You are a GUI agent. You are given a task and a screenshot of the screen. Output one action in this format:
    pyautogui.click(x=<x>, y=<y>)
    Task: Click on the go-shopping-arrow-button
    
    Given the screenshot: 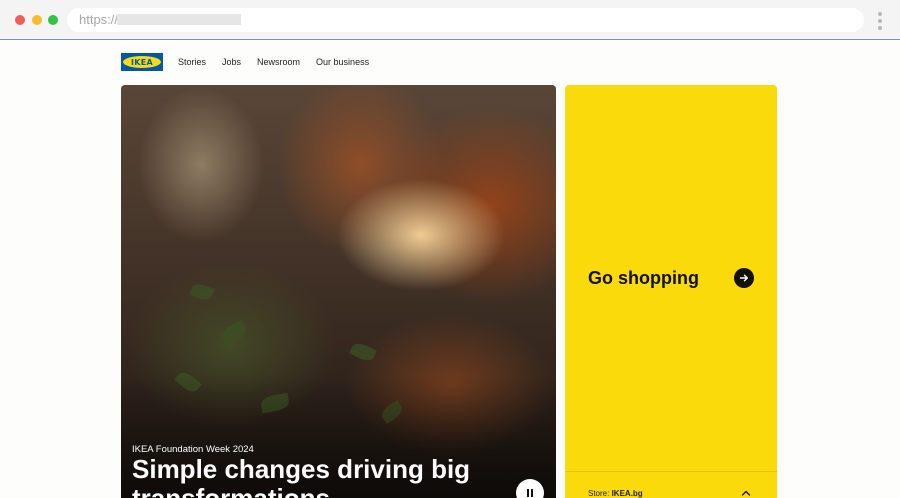 What is the action you would take?
    pyautogui.click(x=744, y=278)
    